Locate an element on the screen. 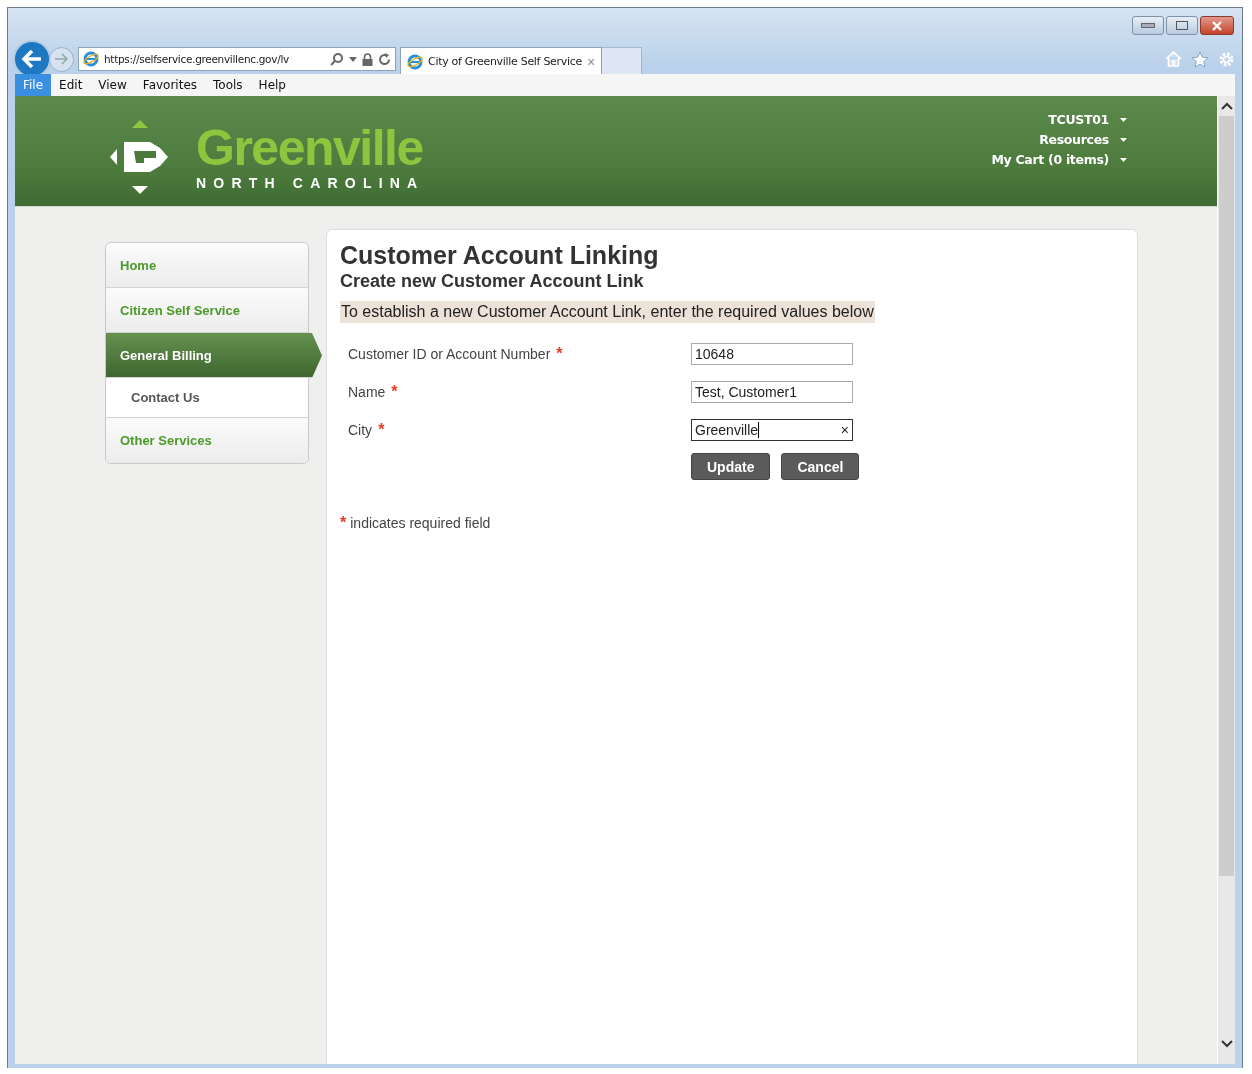 The width and height of the screenshot is (1252, 1074). star-icon is located at coordinates (1200, 59).